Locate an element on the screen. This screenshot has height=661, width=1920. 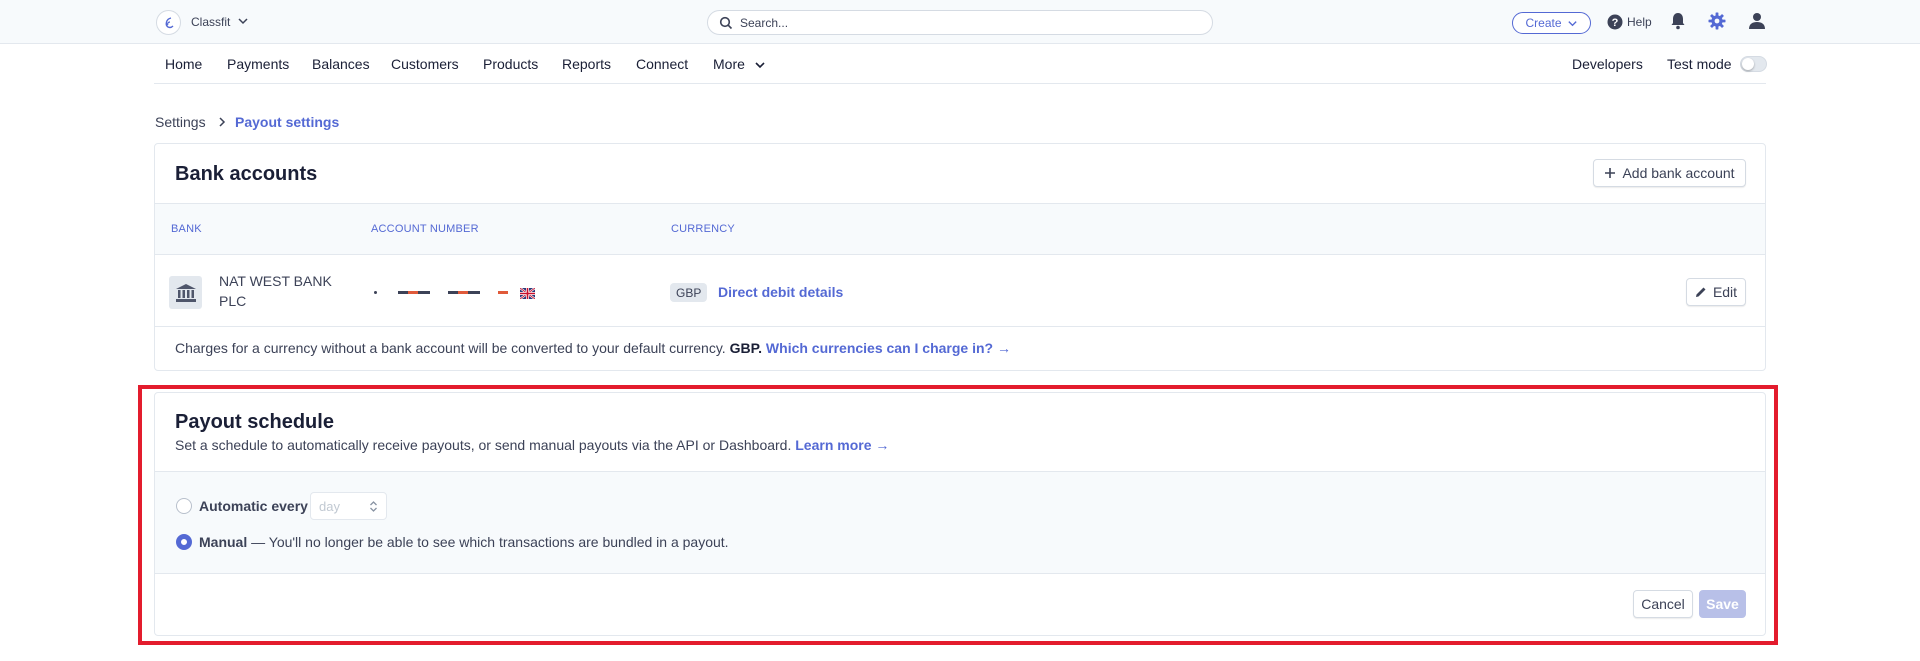
chevron-right-icon is located at coordinates (222, 123).